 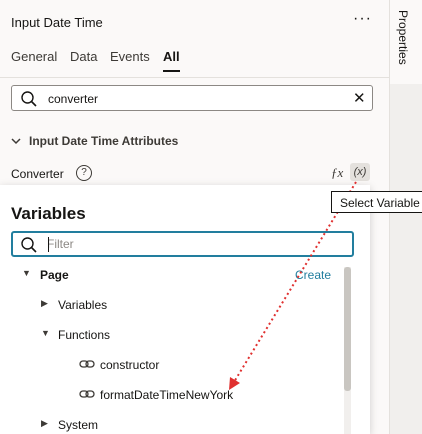 I want to click on tree-item-variables: ▶ Variables, so click(x=170, y=305).